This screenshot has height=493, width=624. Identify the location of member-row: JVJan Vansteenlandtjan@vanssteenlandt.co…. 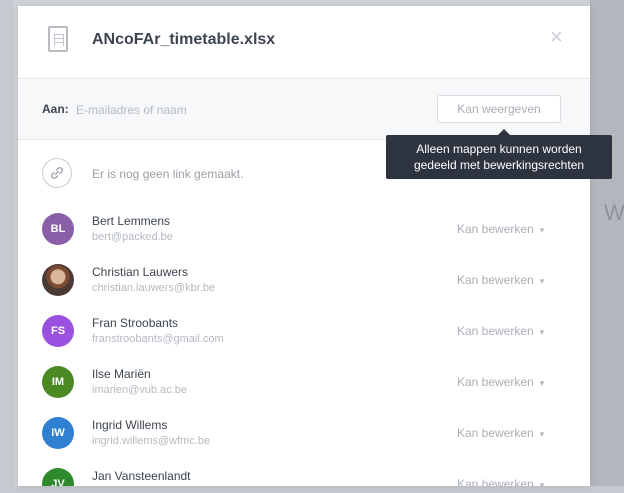
(304, 473).